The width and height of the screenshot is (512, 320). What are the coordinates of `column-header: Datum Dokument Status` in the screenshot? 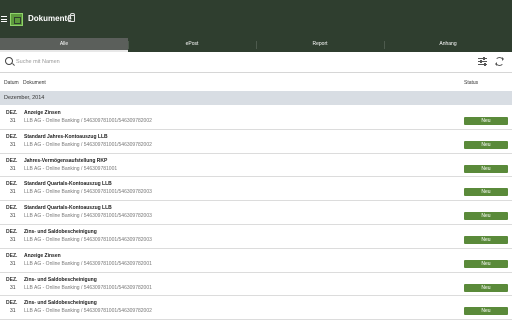 It's located at (256, 83).